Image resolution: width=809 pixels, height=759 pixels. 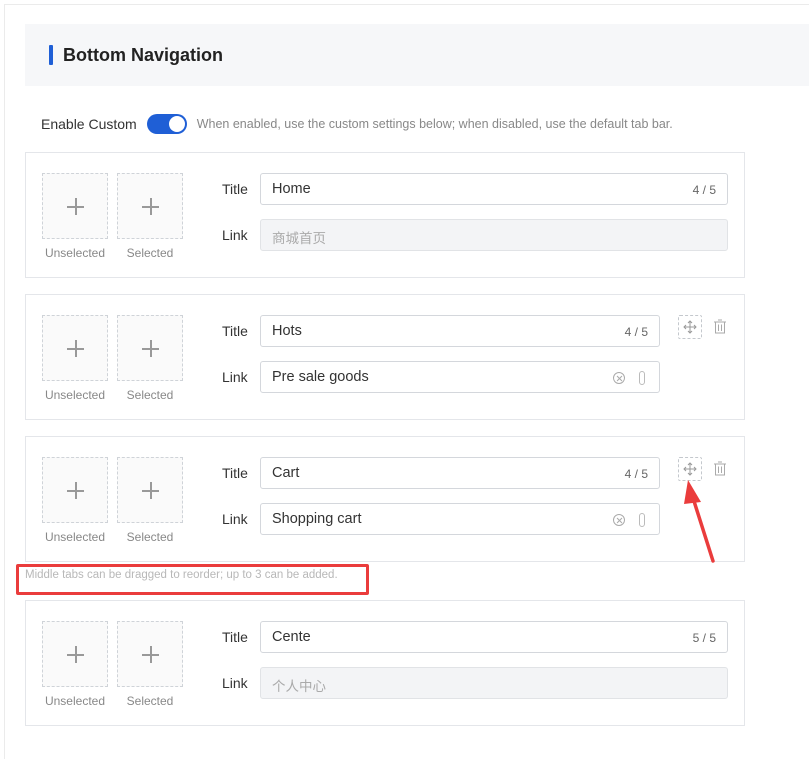 I want to click on trash-icon, so click(x=720, y=329).